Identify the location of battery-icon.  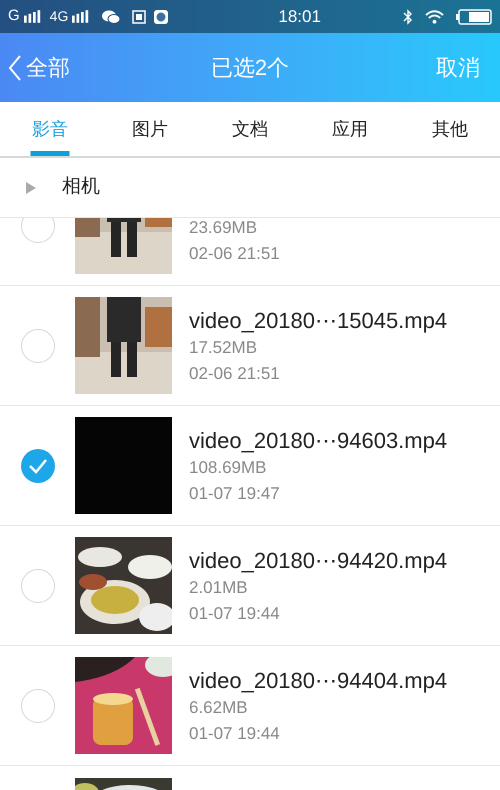
(474, 16).